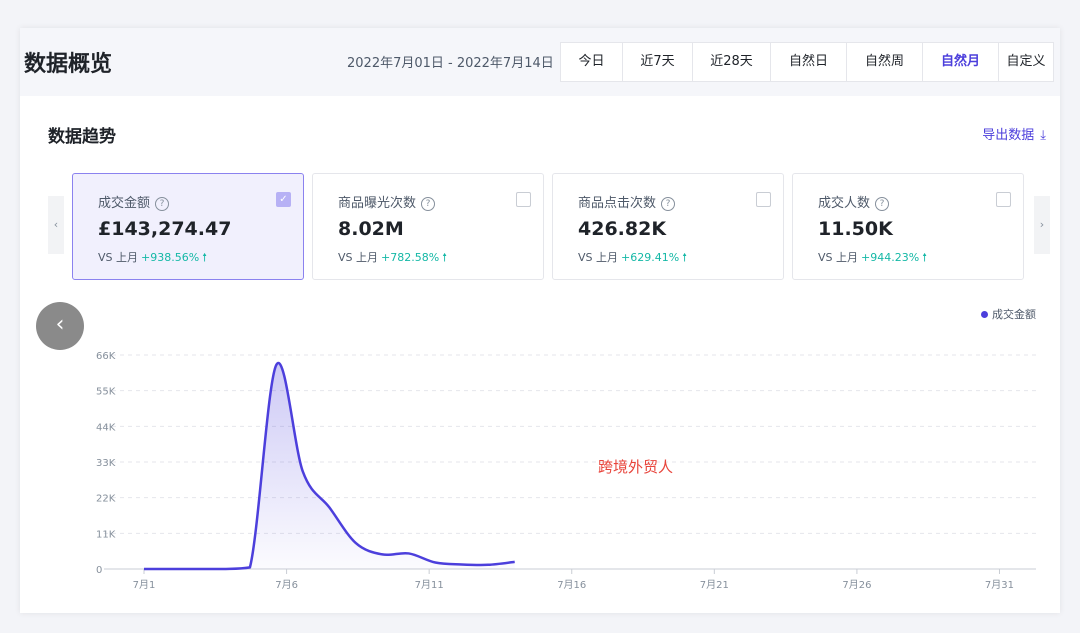 The image size is (1080, 633). I want to click on y-tick-label: 0, so click(99, 570).